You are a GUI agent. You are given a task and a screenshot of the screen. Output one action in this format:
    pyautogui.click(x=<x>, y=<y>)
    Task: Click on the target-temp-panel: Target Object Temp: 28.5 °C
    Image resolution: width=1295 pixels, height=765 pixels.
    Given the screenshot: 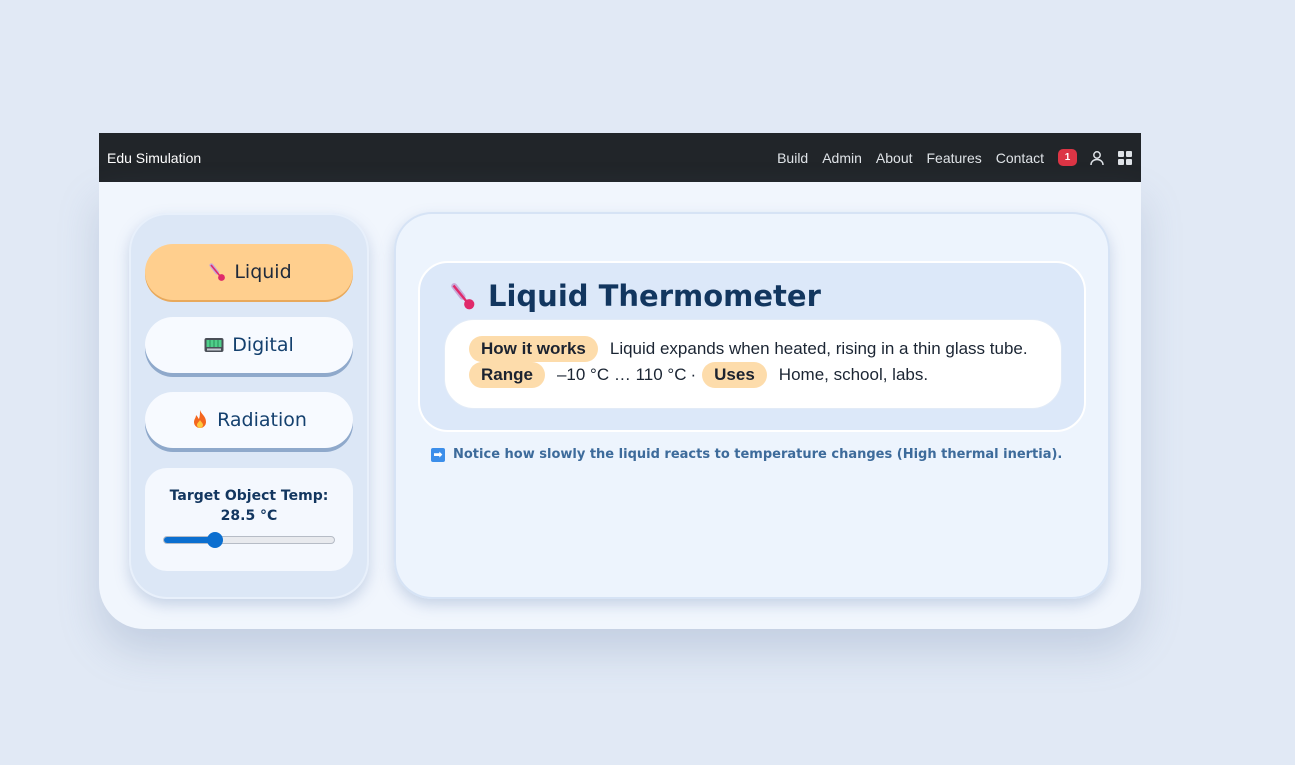 What is the action you would take?
    pyautogui.click(x=249, y=519)
    